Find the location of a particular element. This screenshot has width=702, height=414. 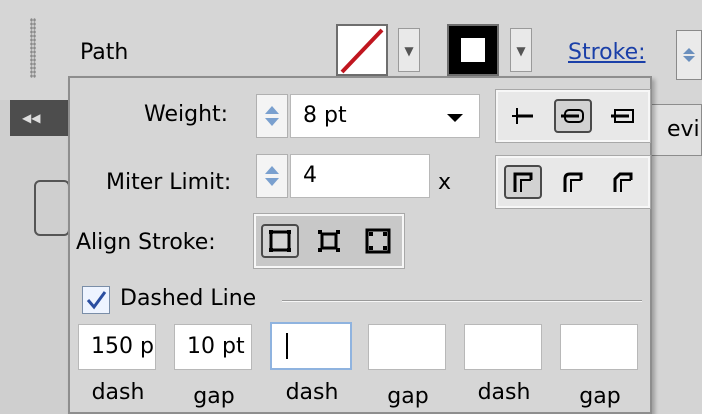

miter-limit-value: 4 is located at coordinates (310, 175).